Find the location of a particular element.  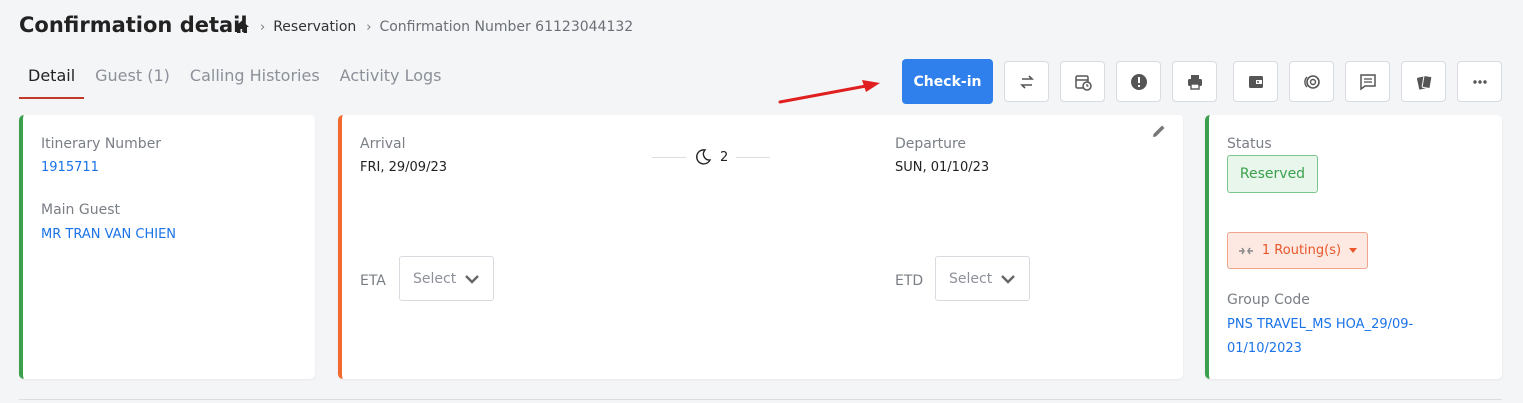

deposit-icon is located at coordinates (1311, 81).